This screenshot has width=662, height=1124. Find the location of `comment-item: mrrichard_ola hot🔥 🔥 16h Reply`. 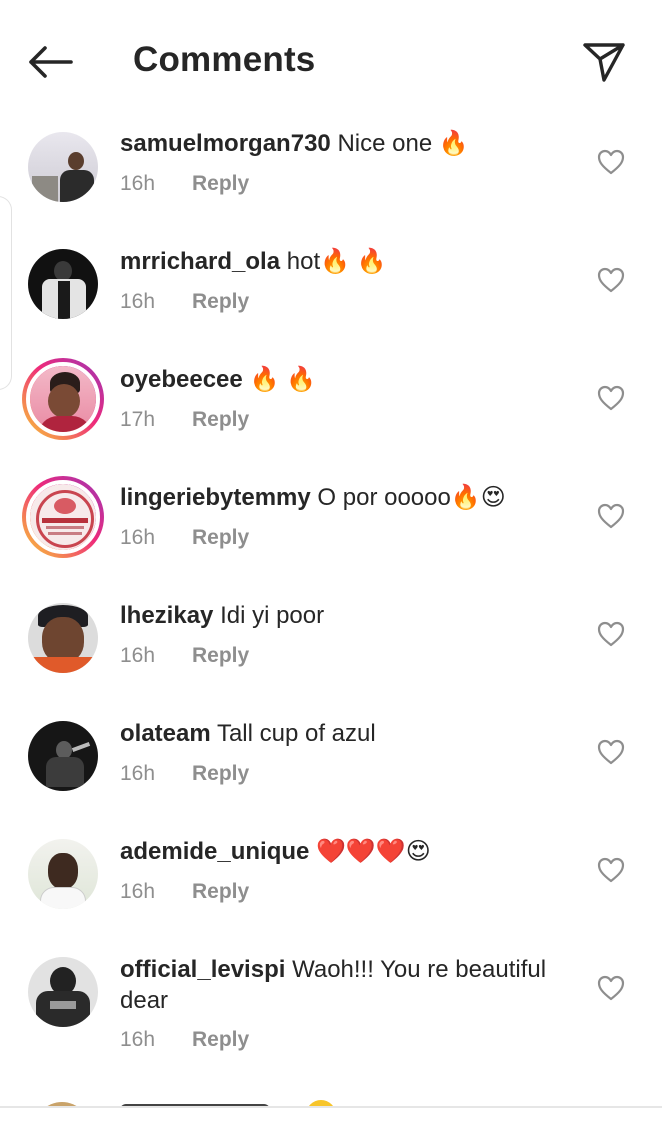

comment-item: mrrichard_ola hot🔥 🔥 16h Reply is located at coordinates (331, 299).